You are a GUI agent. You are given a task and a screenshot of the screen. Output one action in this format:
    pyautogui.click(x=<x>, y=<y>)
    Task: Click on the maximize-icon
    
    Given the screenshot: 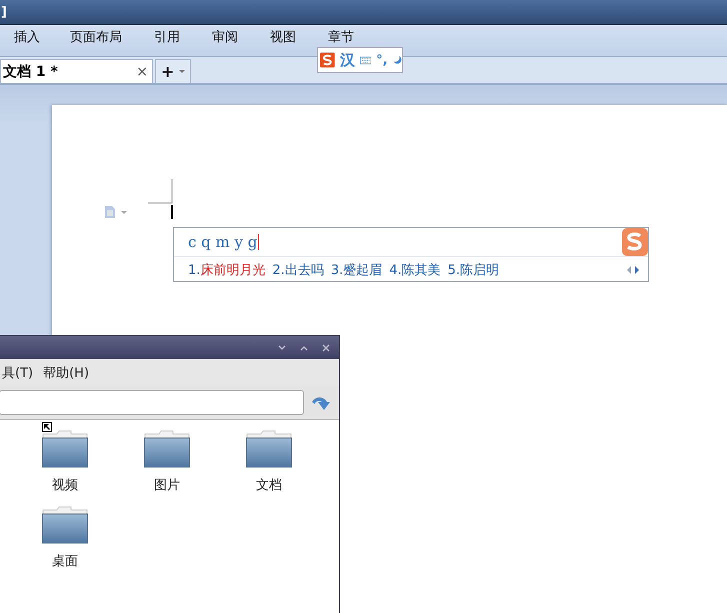 What is the action you would take?
    pyautogui.click(x=304, y=348)
    